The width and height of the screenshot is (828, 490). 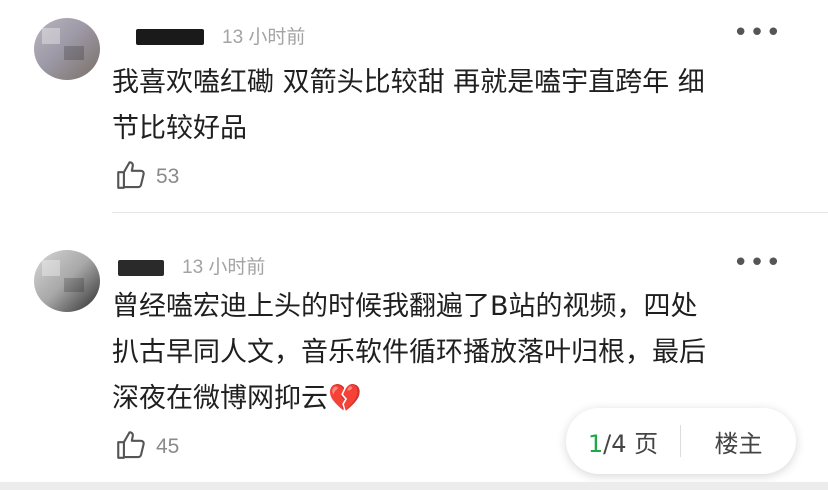 I want to click on comment-text-line: 节比较好品, so click(x=179, y=128).